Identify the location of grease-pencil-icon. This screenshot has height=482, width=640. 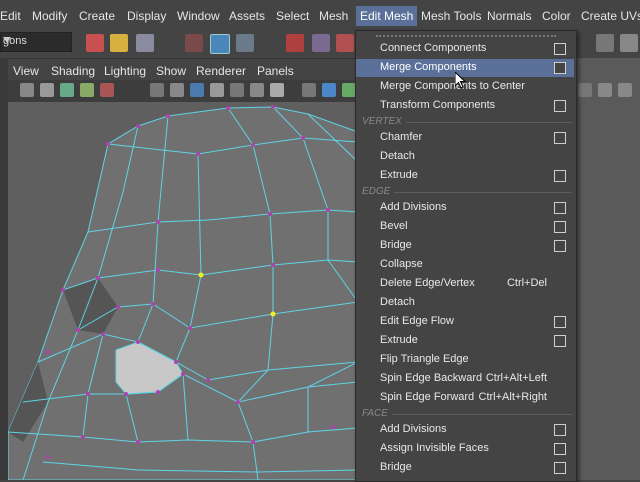
(107, 90).